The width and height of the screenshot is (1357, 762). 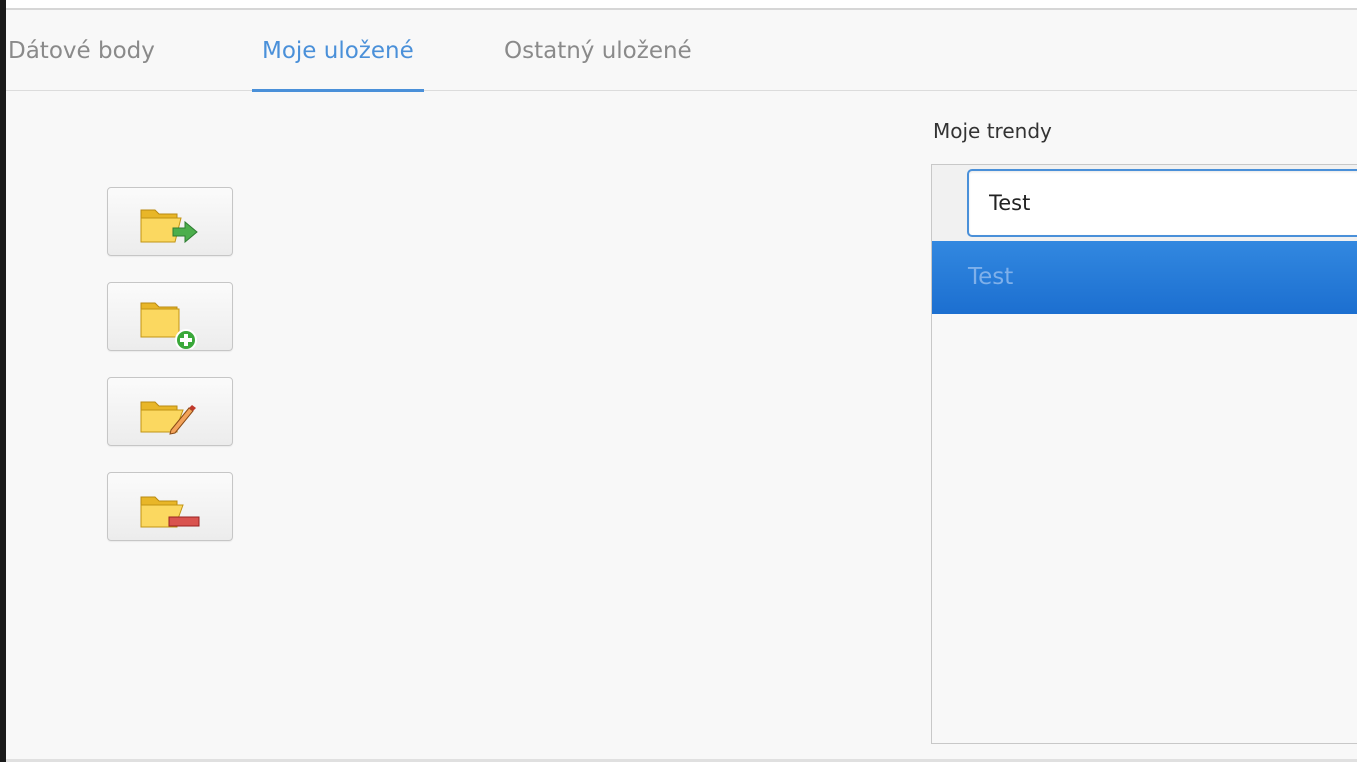 I want to click on search-strip, so click(x=1144, y=203).